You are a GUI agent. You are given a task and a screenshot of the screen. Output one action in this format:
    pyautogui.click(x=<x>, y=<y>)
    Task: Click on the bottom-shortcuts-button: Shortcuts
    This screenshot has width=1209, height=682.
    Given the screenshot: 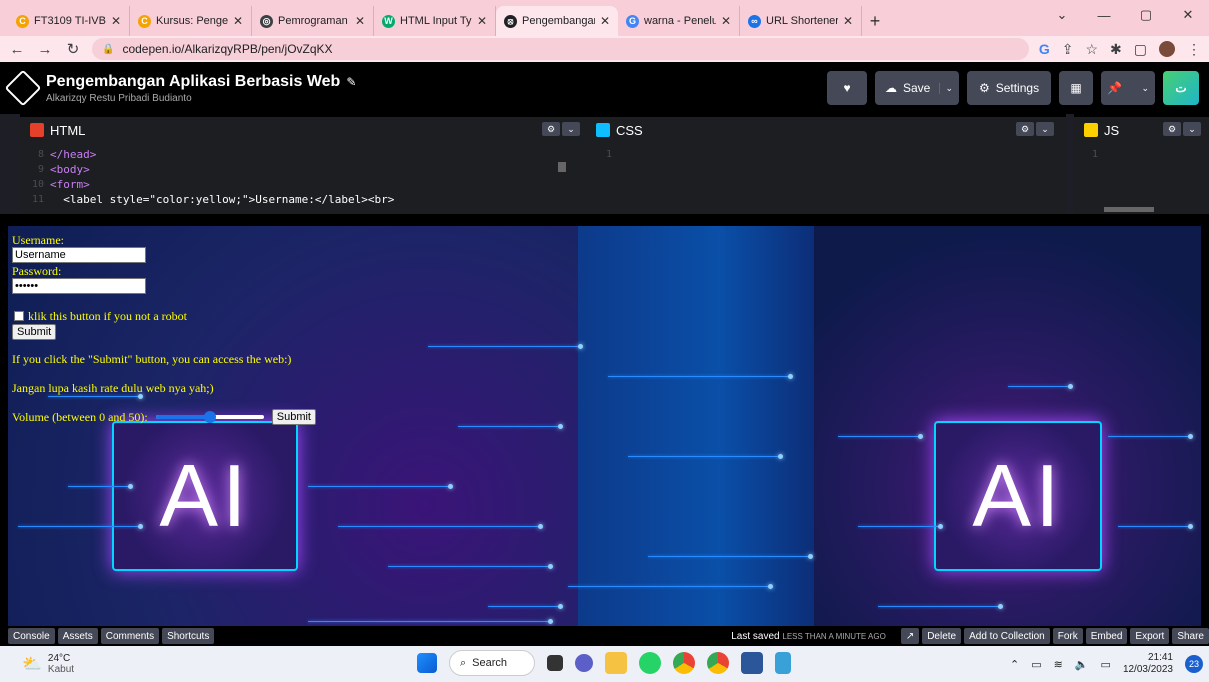 What is the action you would take?
    pyautogui.click(x=188, y=636)
    